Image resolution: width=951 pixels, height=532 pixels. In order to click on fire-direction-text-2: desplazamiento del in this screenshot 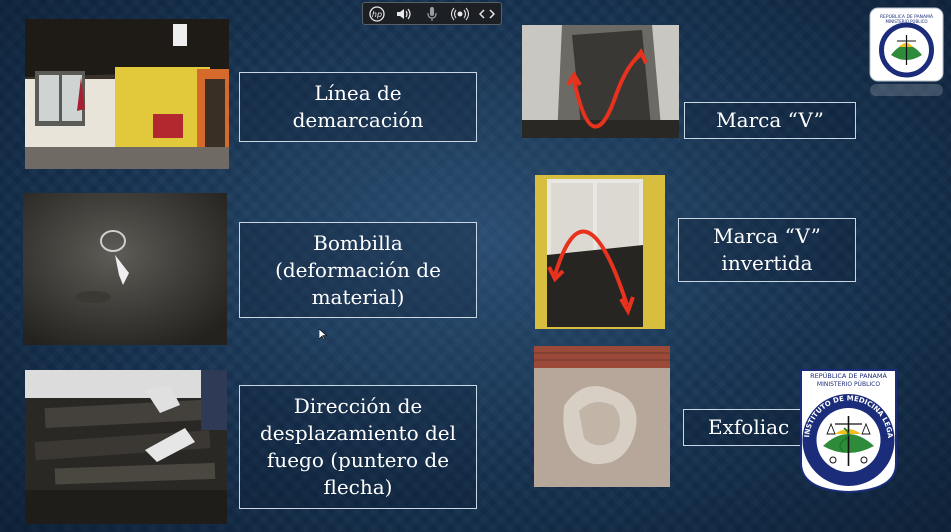, I will do `click(358, 433)`.